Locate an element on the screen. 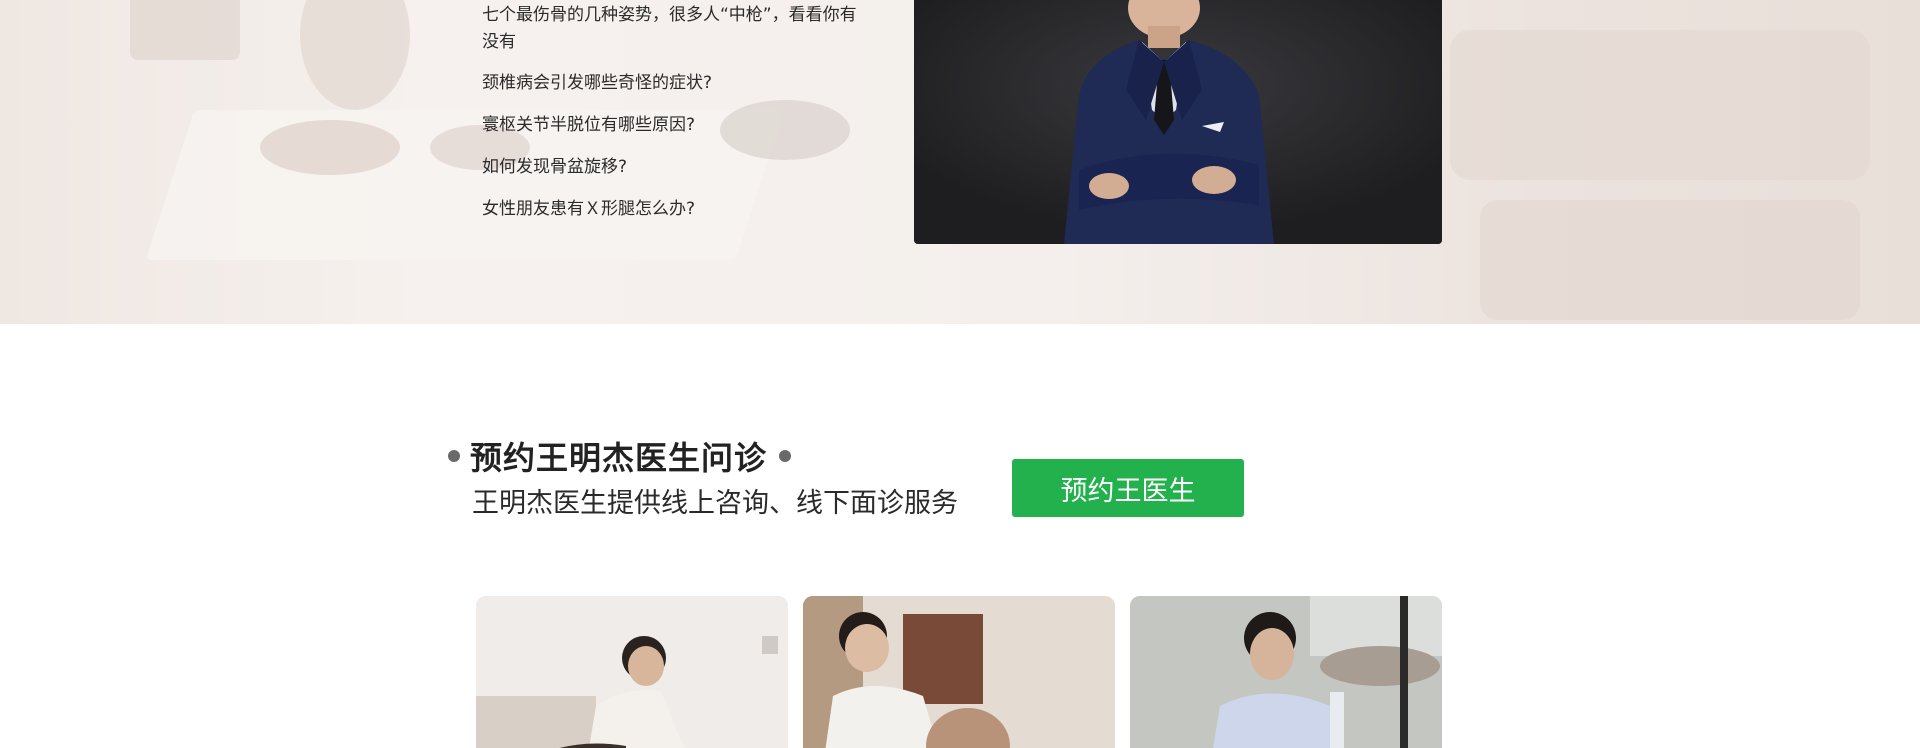 The width and height of the screenshot is (1920, 748). booking-subtitle: 王明杰医生提供线上咨询、线下面诊服务 is located at coordinates (715, 503).